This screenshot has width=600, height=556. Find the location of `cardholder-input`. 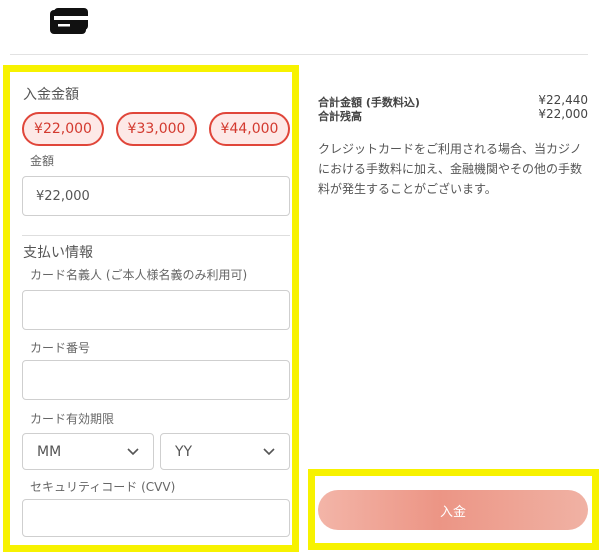

cardholder-input is located at coordinates (156, 310).